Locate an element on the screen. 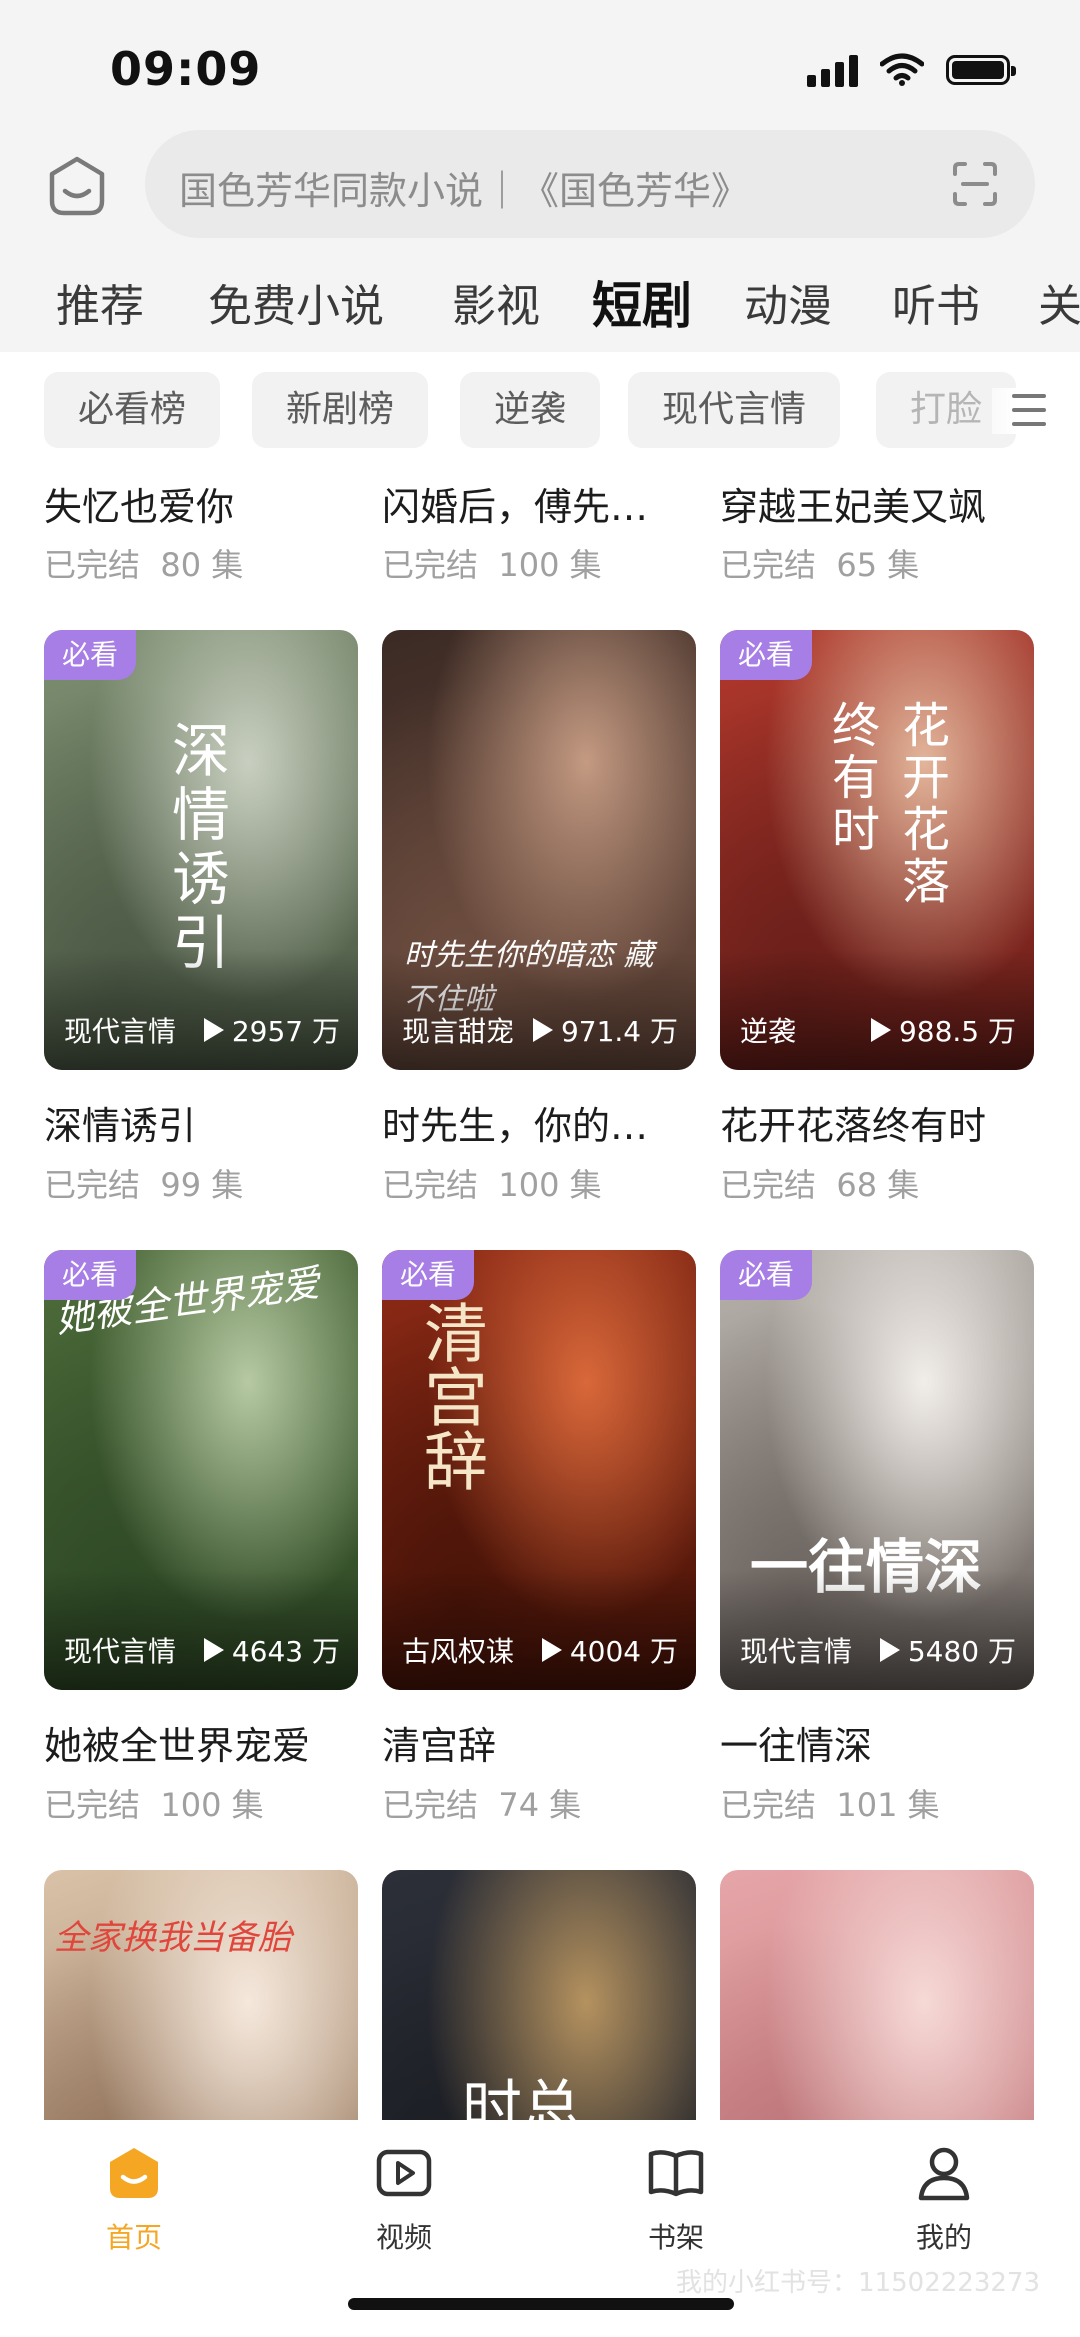 The image size is (1080, 2337). nav-home: 首页 is located at coordinates (134, 2199).